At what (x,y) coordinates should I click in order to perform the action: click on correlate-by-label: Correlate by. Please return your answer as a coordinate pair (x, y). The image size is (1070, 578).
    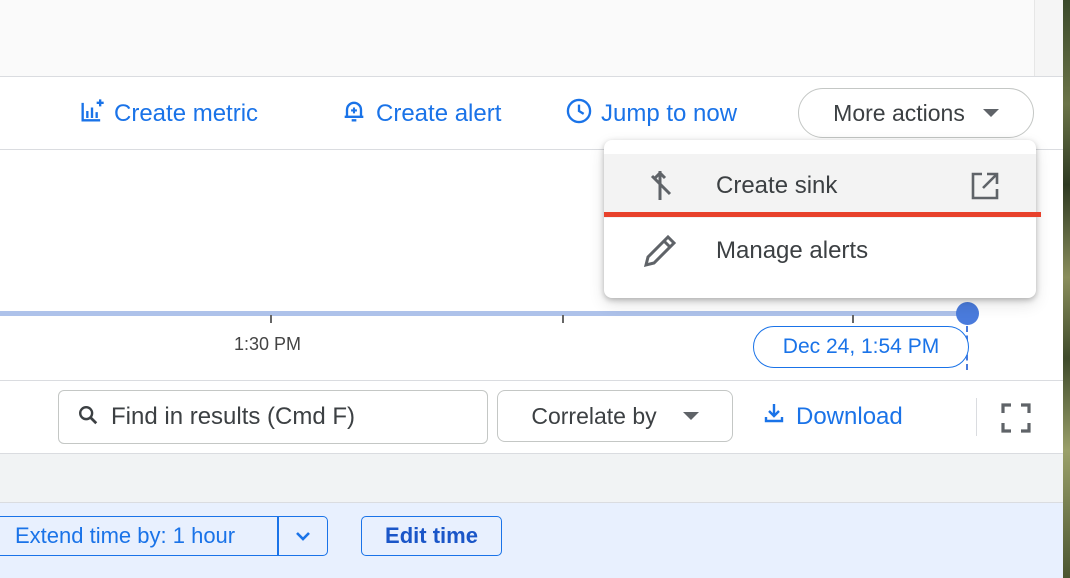
    Looking at the image, I should click on (594, 415).